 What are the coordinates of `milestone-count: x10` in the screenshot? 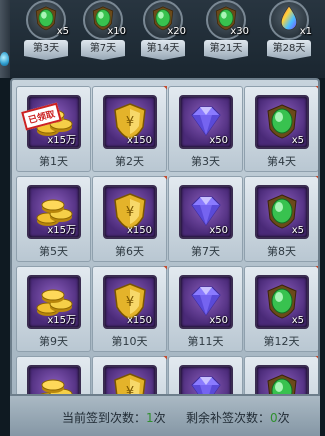 It's located at (116, 31).